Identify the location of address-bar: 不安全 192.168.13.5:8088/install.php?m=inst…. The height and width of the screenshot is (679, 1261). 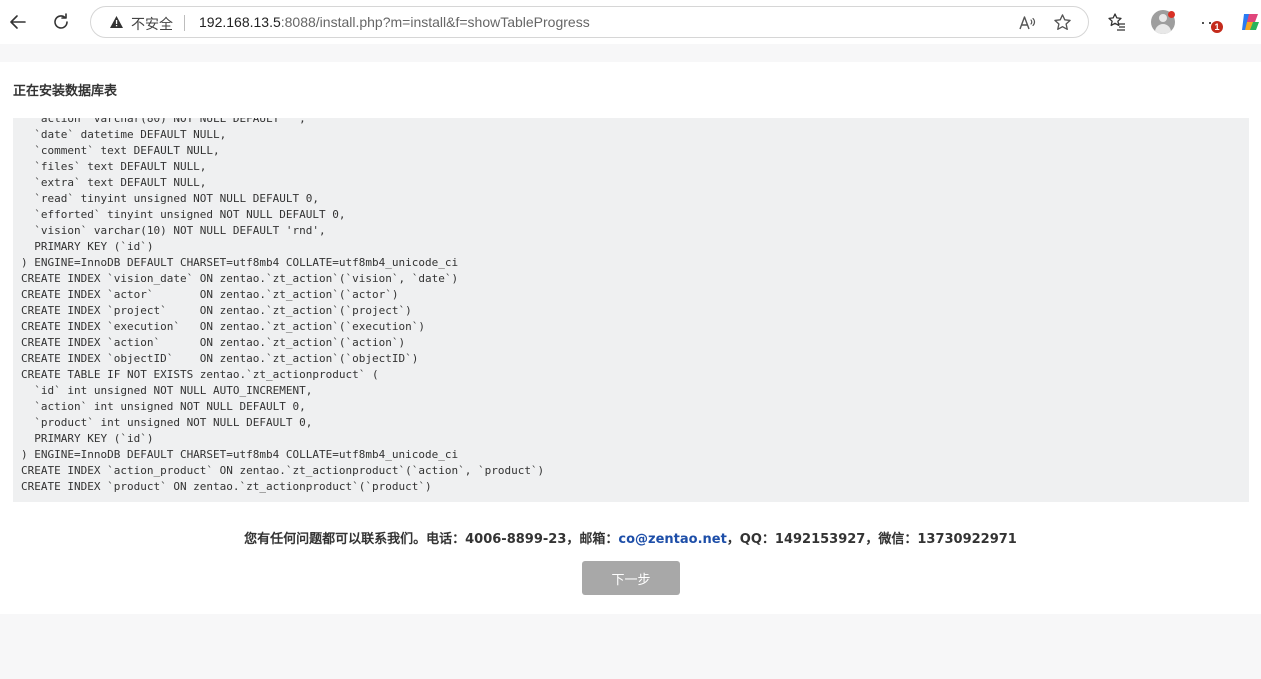
(589, 22).